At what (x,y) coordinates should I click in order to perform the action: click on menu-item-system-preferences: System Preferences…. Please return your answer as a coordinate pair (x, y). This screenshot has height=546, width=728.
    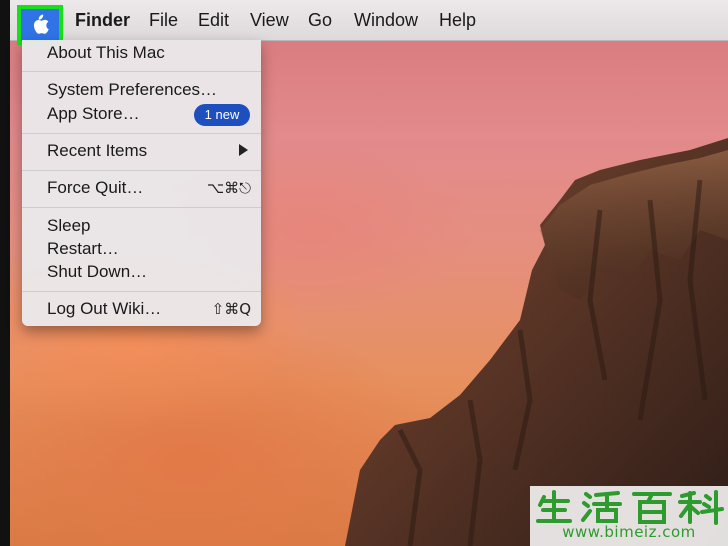
    Looking at the image, I should click on (132, 90).